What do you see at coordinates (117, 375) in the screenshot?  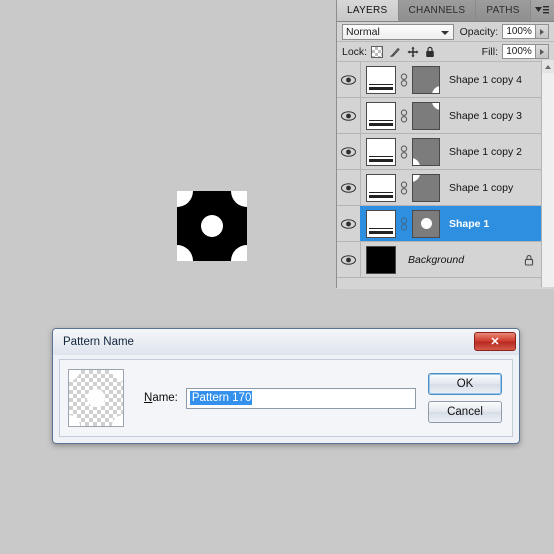 I see `preview-corner-top-right` at bounding box center [117, 375].